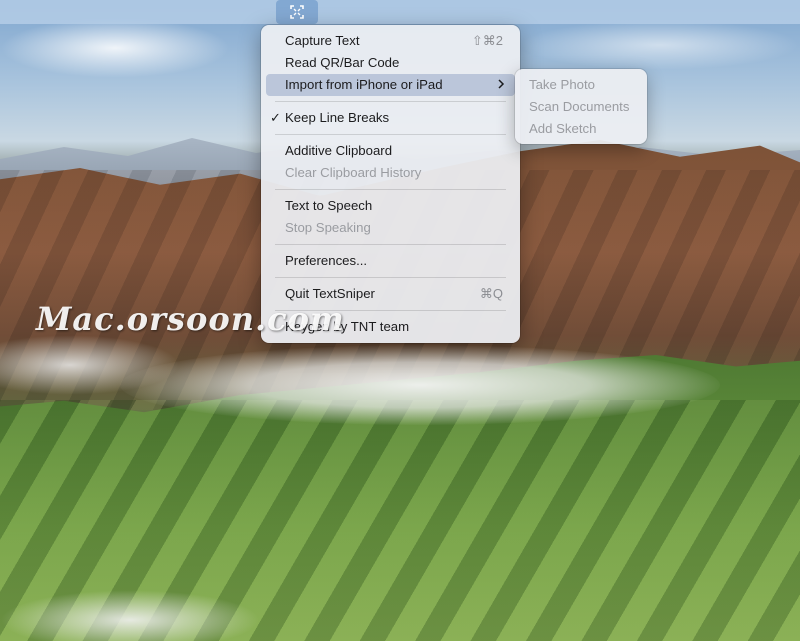 This screenshot has width=800, height=641. I want to click on menu-item-clear-clipboard-history: Clear Clipboard History, so click(390, 173).